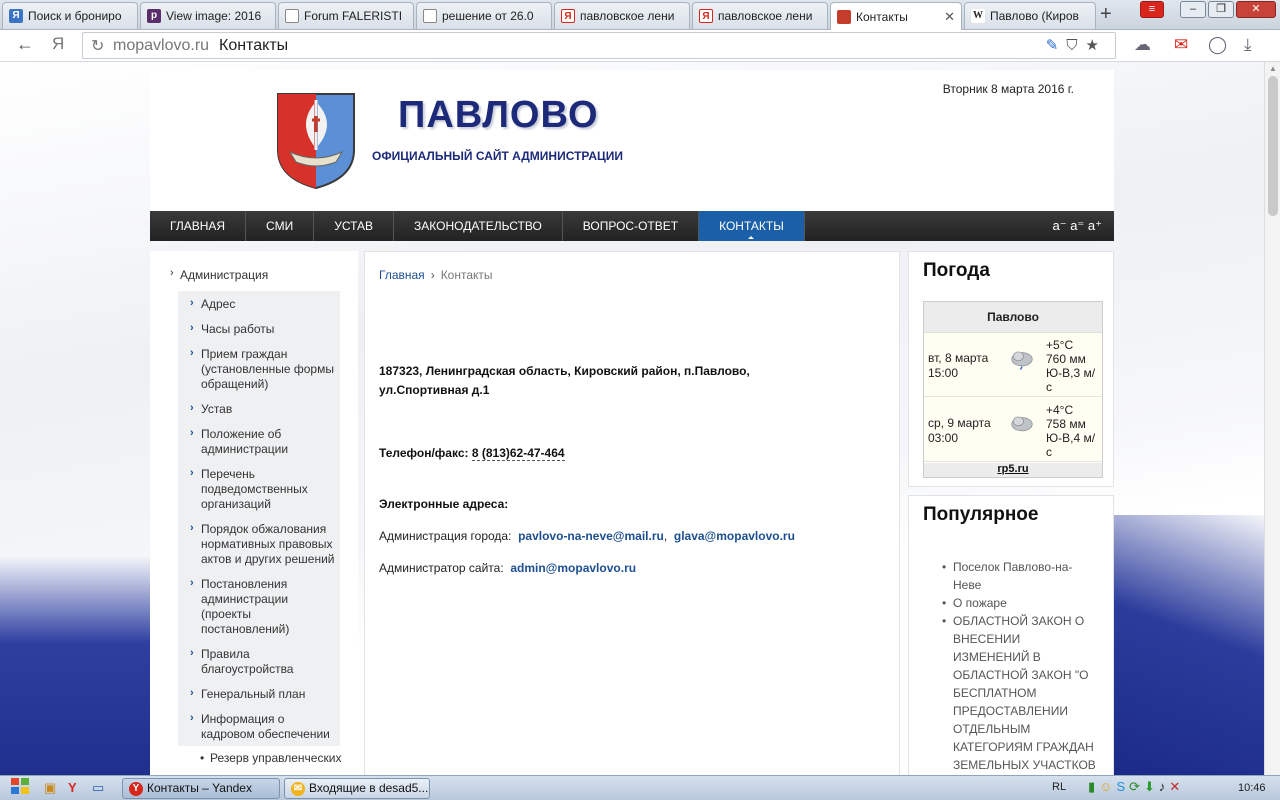 This screenshot has width=1280, height=800. I want to click on tab-title: решение от 26.0, so click(488, 16).